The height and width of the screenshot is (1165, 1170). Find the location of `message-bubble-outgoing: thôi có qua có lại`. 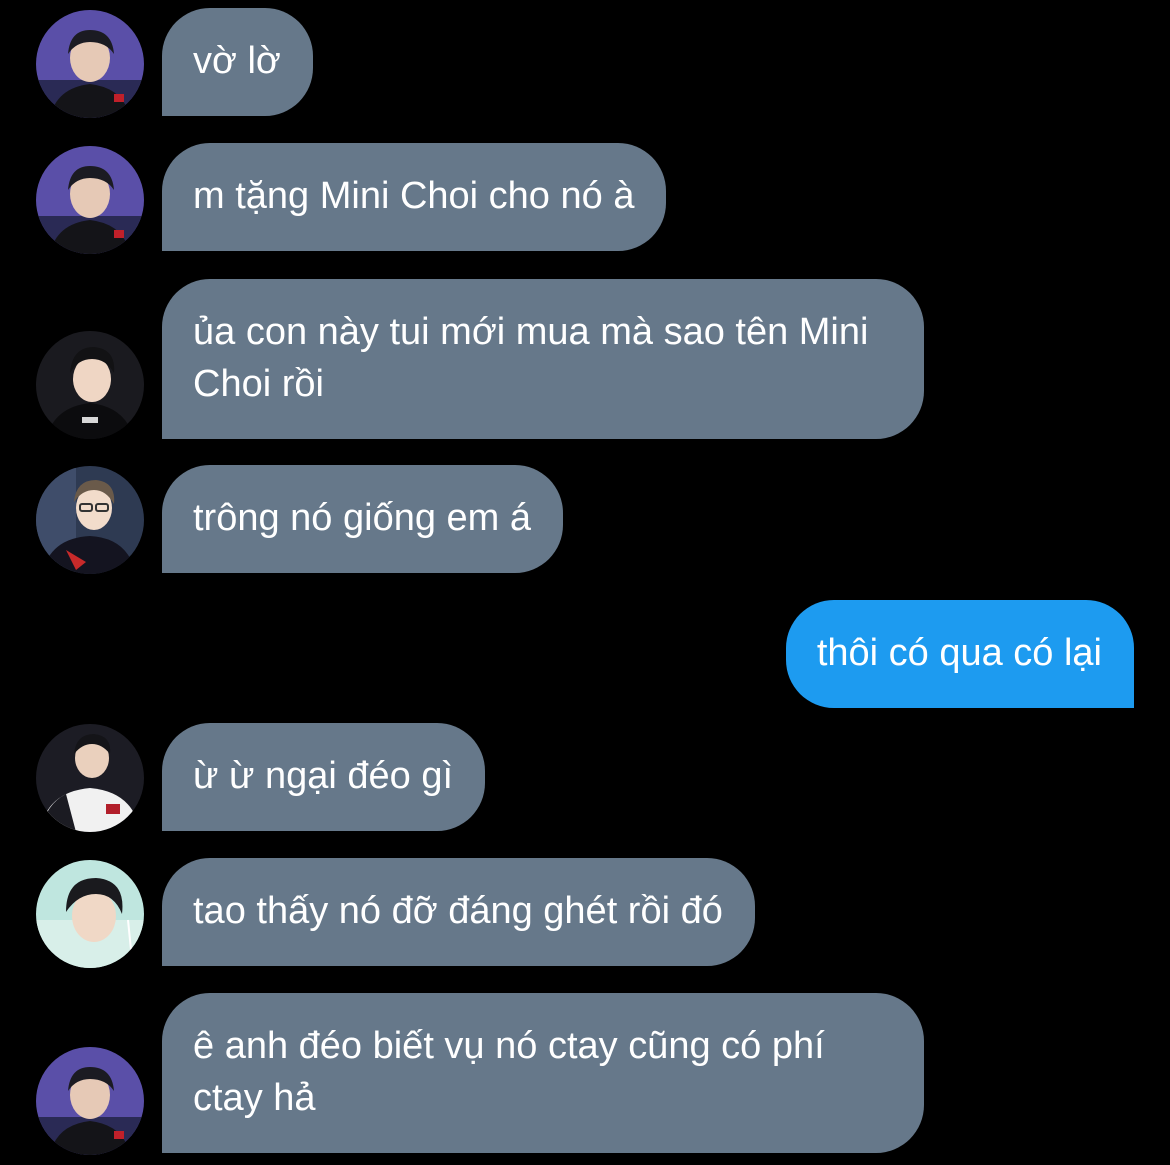

message-bubble-outgoing: thôi có qua có lại is located at coordinates (959, 654).